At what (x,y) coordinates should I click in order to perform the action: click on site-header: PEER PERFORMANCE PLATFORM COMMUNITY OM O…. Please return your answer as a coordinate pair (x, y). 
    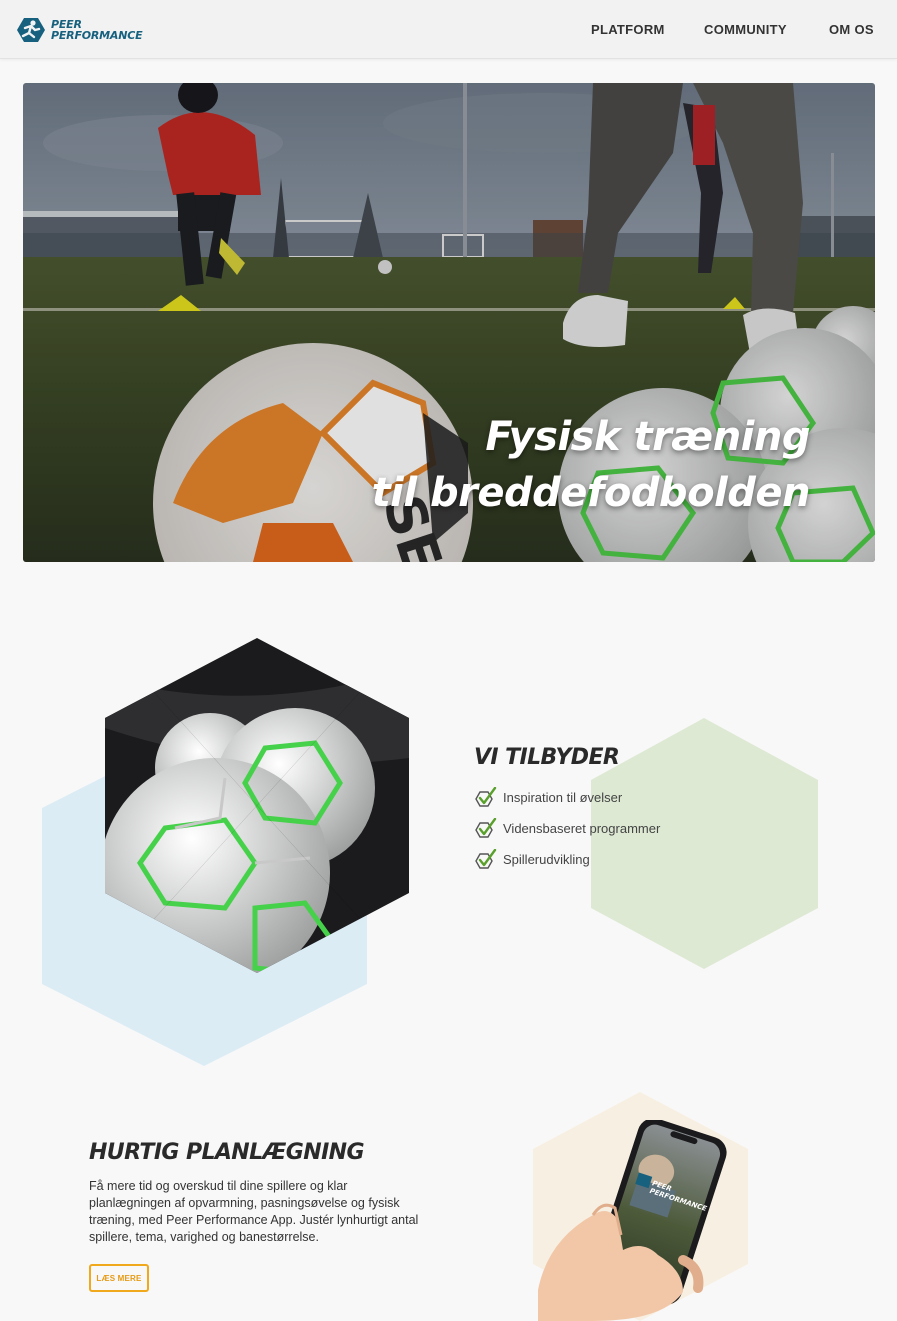
    Looking at the image, I should click on (448, 29).